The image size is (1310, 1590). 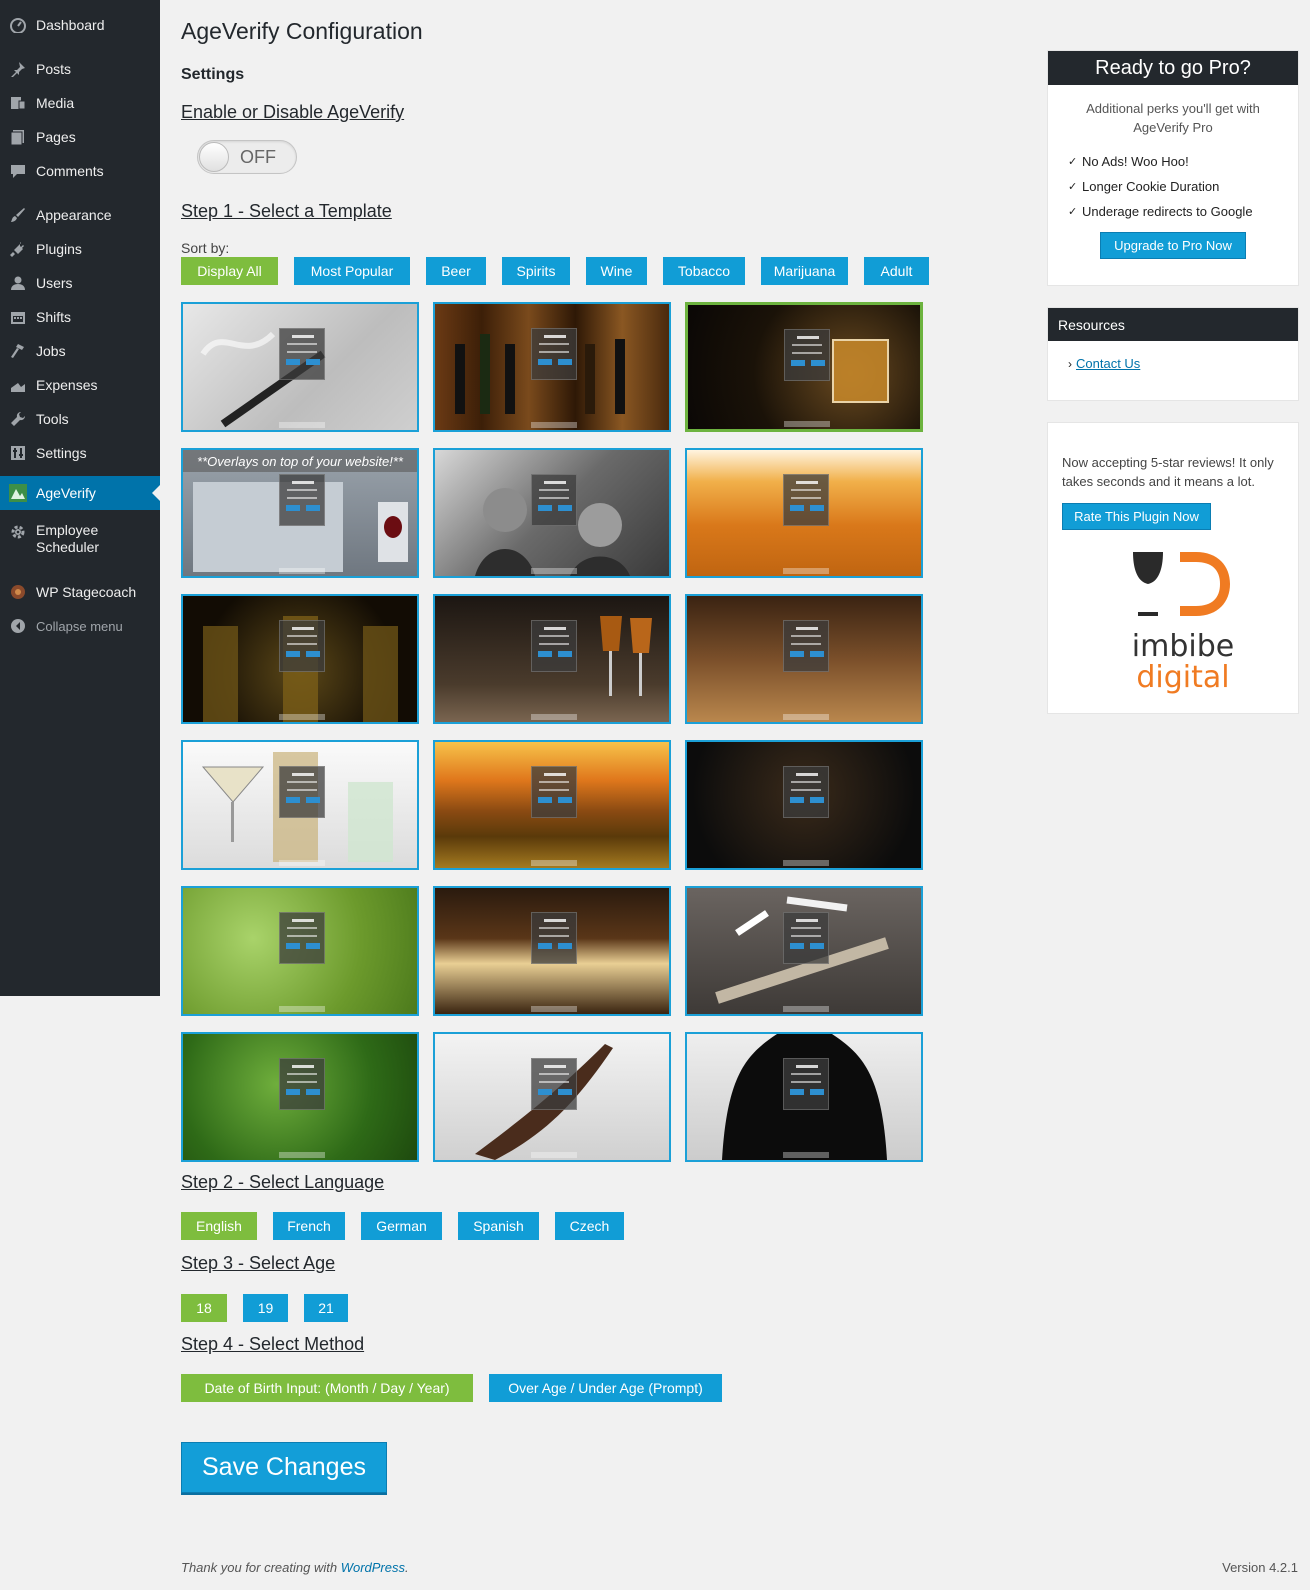 What do you see at coordinates (552, 1097) in the screenshot?
I see `template-thumb-adult-legs` at bounding box center [552, 1097].